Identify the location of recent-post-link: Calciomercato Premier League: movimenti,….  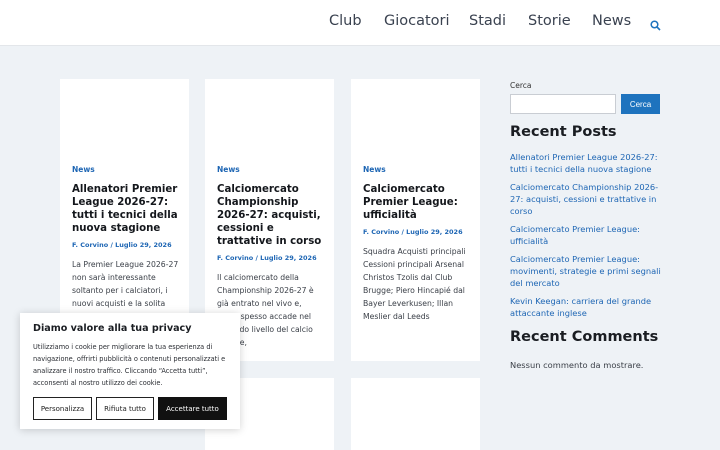
(586, 271).